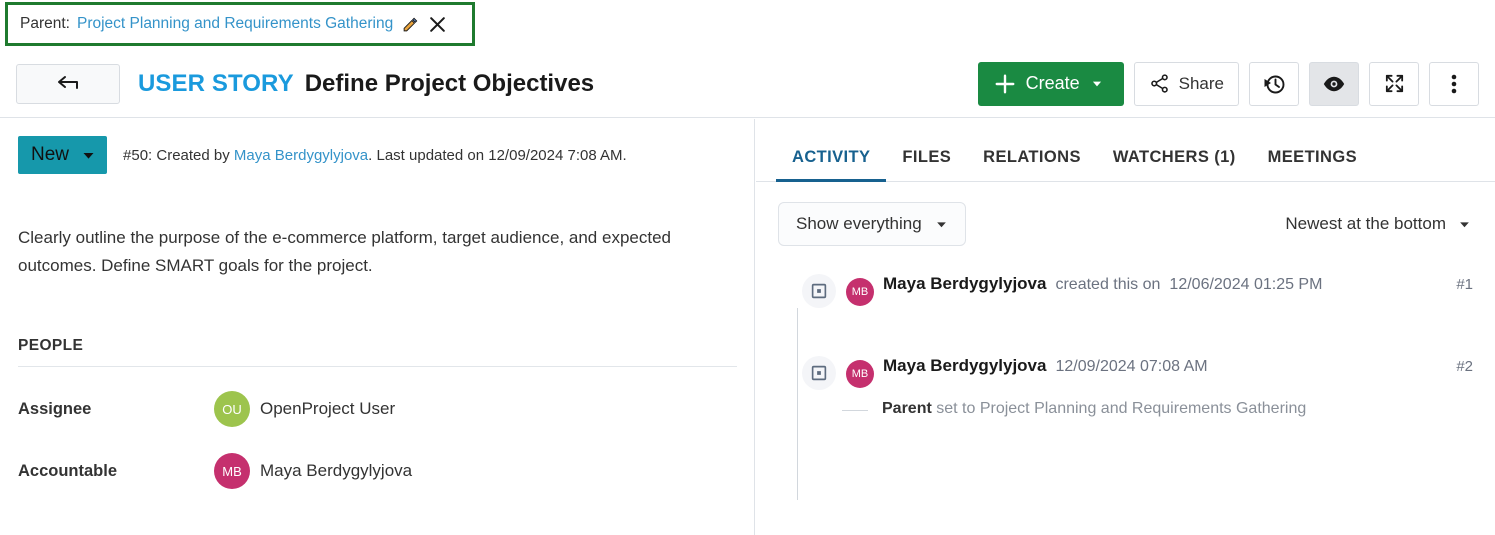  I want to click on share-icon, so click(1159, 83).